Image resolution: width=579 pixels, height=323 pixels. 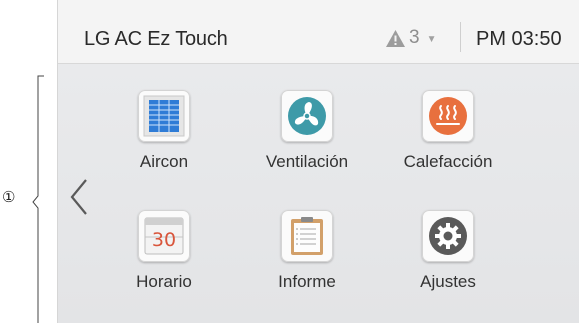 What do you see at coordinates (164, 240) in the screenshot?
I see `svg-text: 30` at bounding box center [164, 240].